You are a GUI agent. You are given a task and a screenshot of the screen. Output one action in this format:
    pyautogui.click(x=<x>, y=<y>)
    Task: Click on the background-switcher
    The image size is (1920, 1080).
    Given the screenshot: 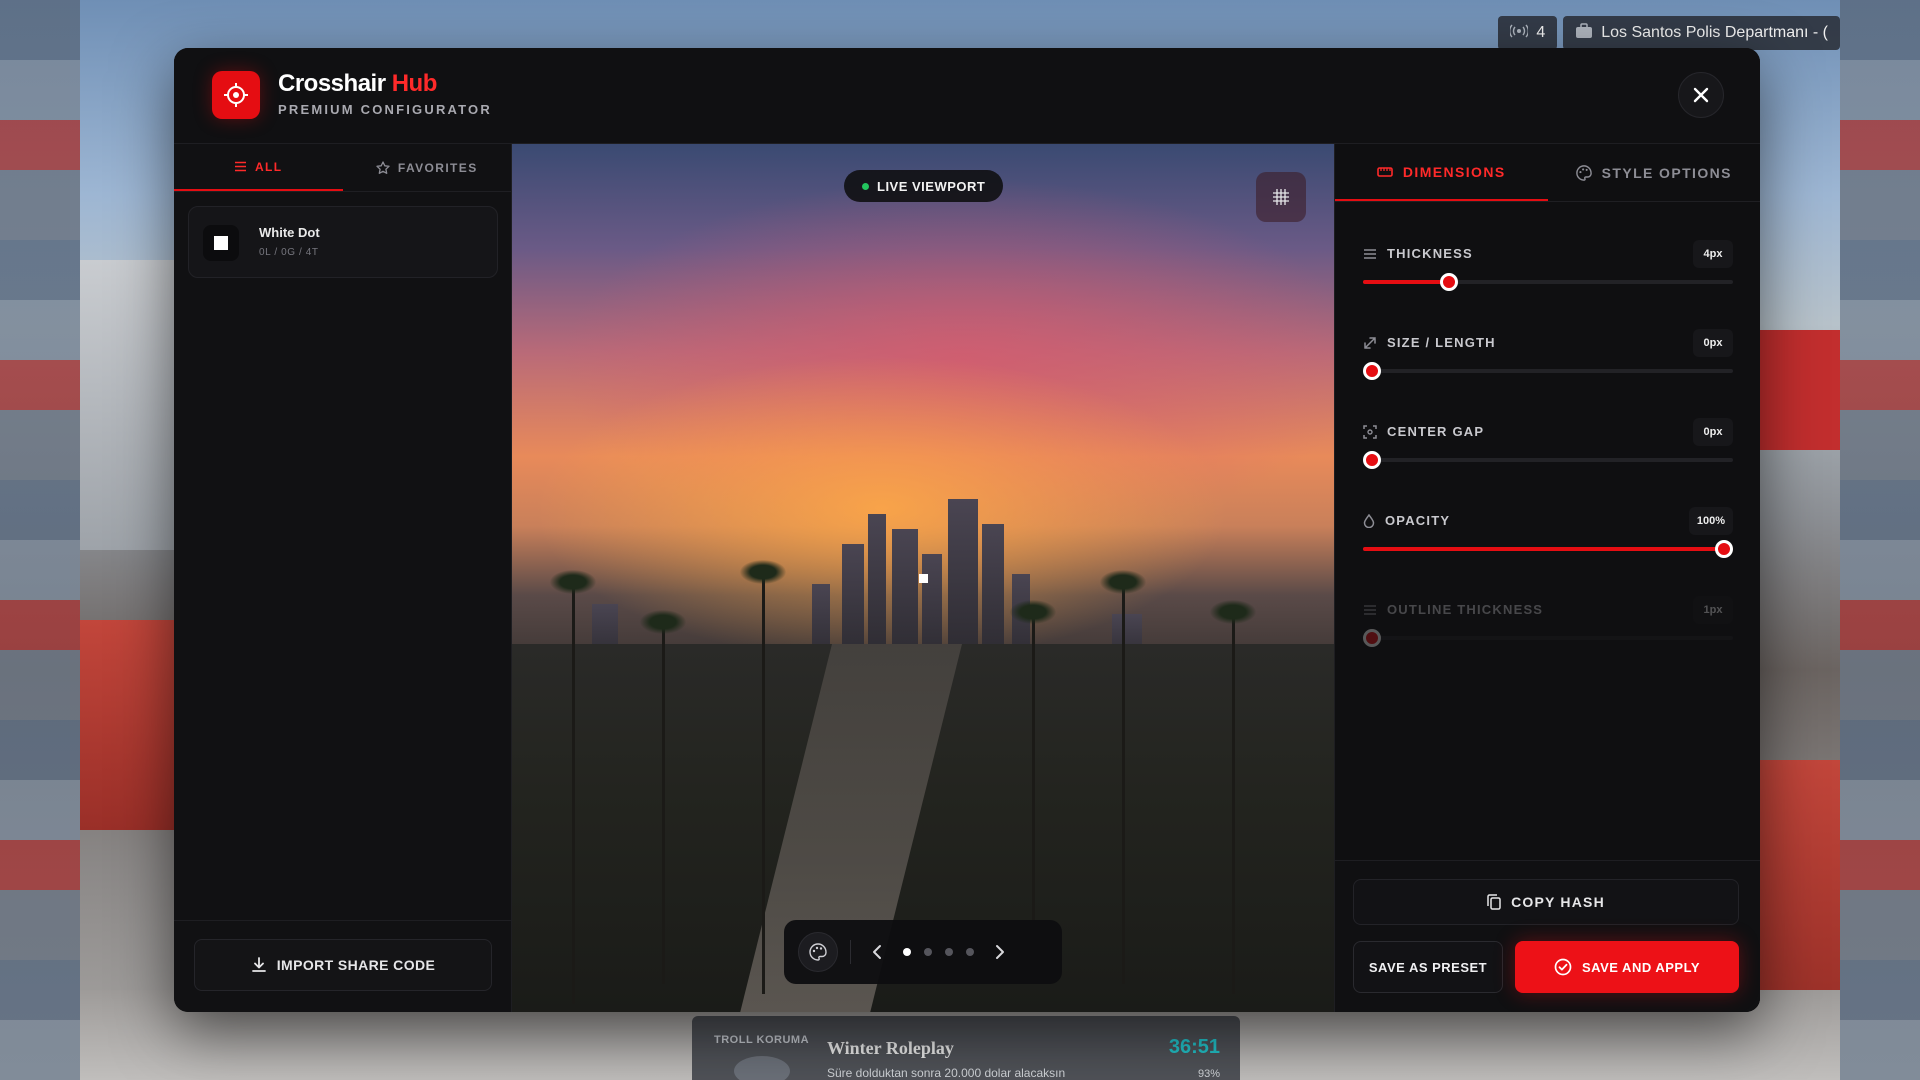 What is the action you would take?
    pyautogui.click(x=923, y=952)
    